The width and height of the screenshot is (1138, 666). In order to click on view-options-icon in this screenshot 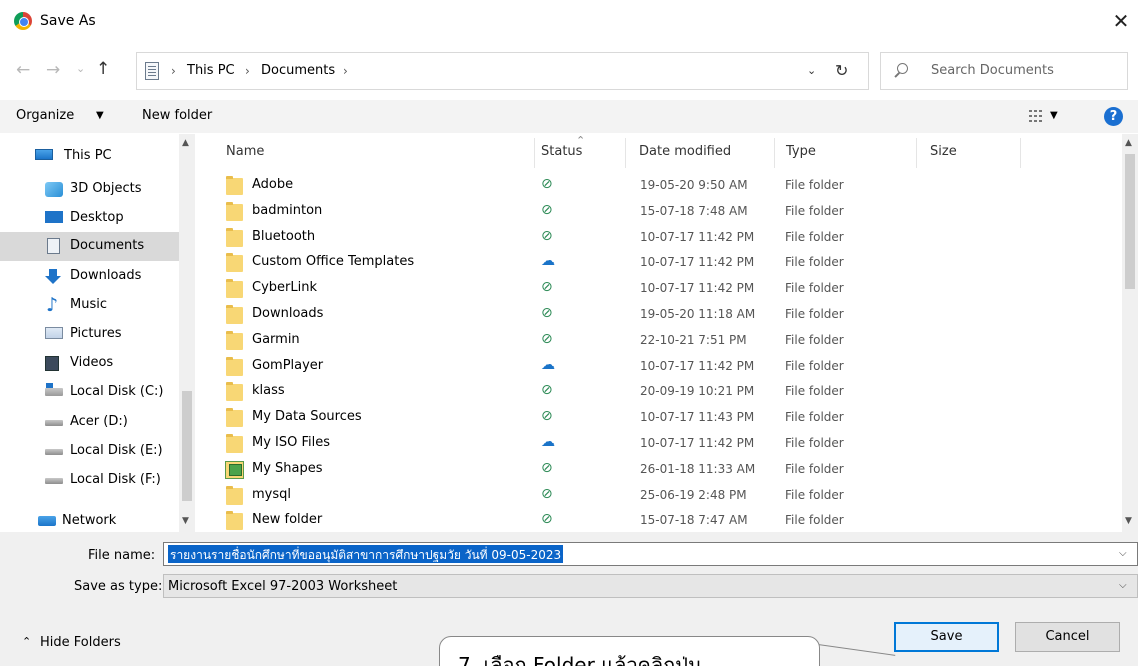, I will do `click(1036, 116)`.